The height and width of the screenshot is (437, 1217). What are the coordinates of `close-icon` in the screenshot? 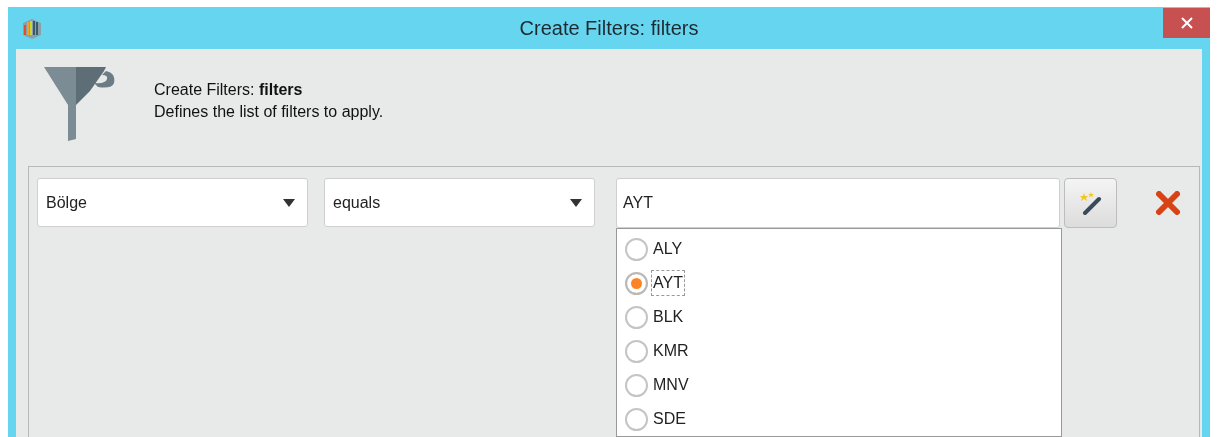 It's located at (1186, 23).